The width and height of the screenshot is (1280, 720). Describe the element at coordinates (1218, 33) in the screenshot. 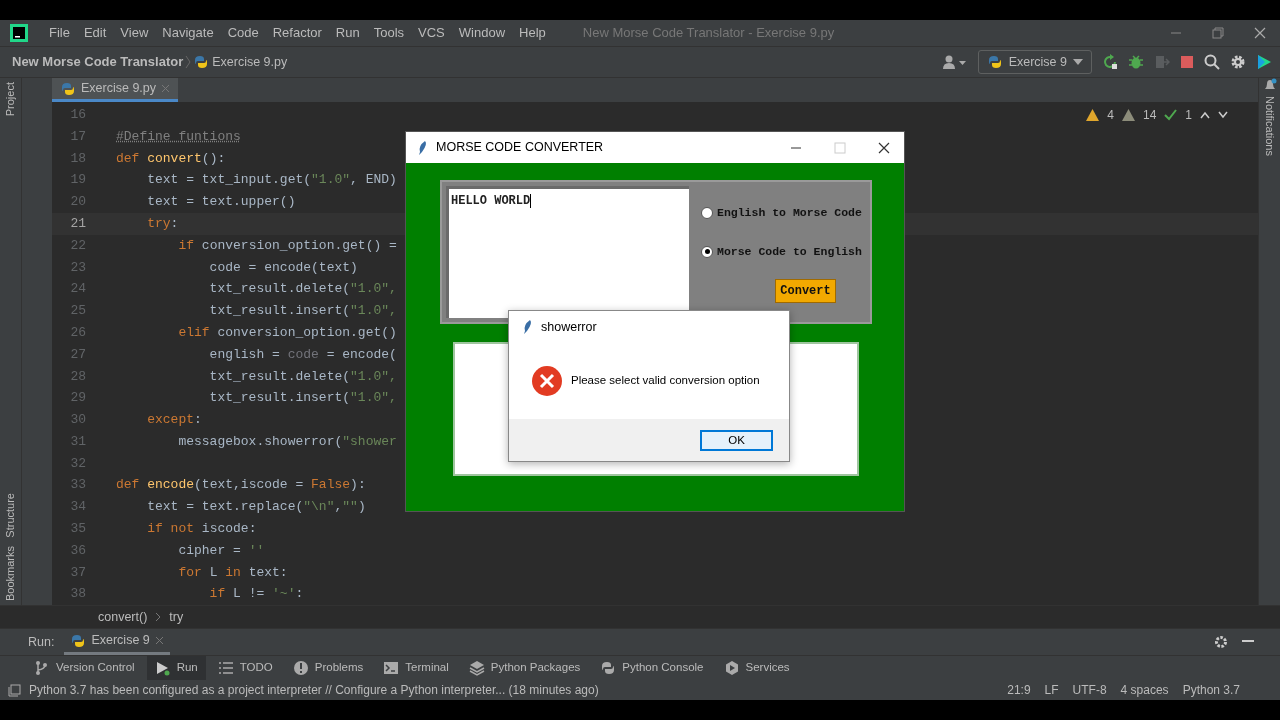

I see `restore-icon` at that location.